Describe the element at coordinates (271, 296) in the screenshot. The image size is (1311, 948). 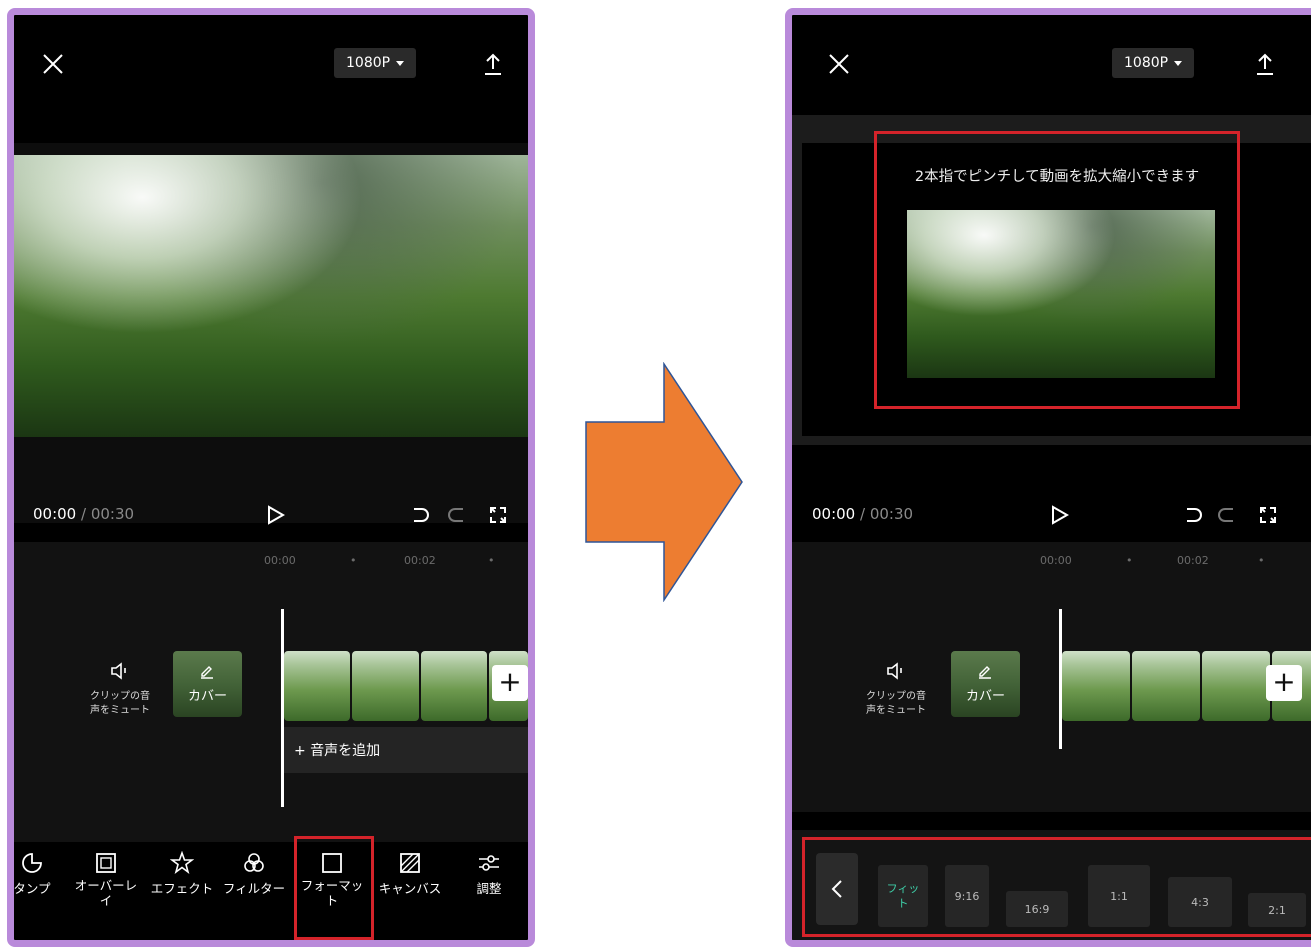
I see `video-frame` at that location.